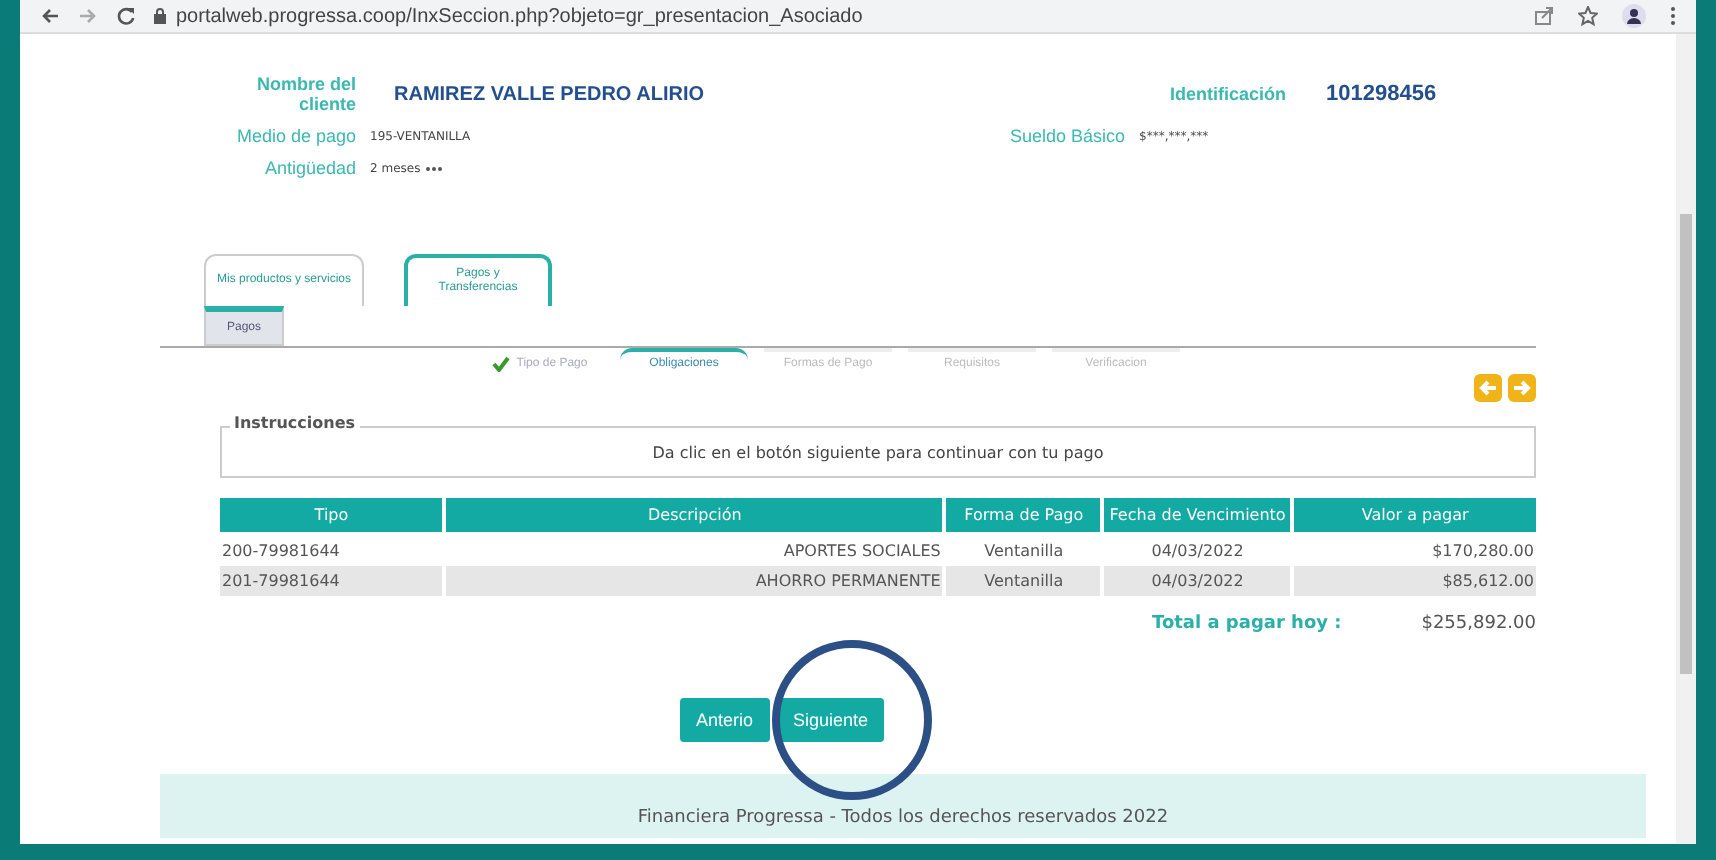 The height and width of the screenshot is (860, 1716). Describe the element at coordinates (160, 16) in the screenshot. I see `lock-icon` at that location.